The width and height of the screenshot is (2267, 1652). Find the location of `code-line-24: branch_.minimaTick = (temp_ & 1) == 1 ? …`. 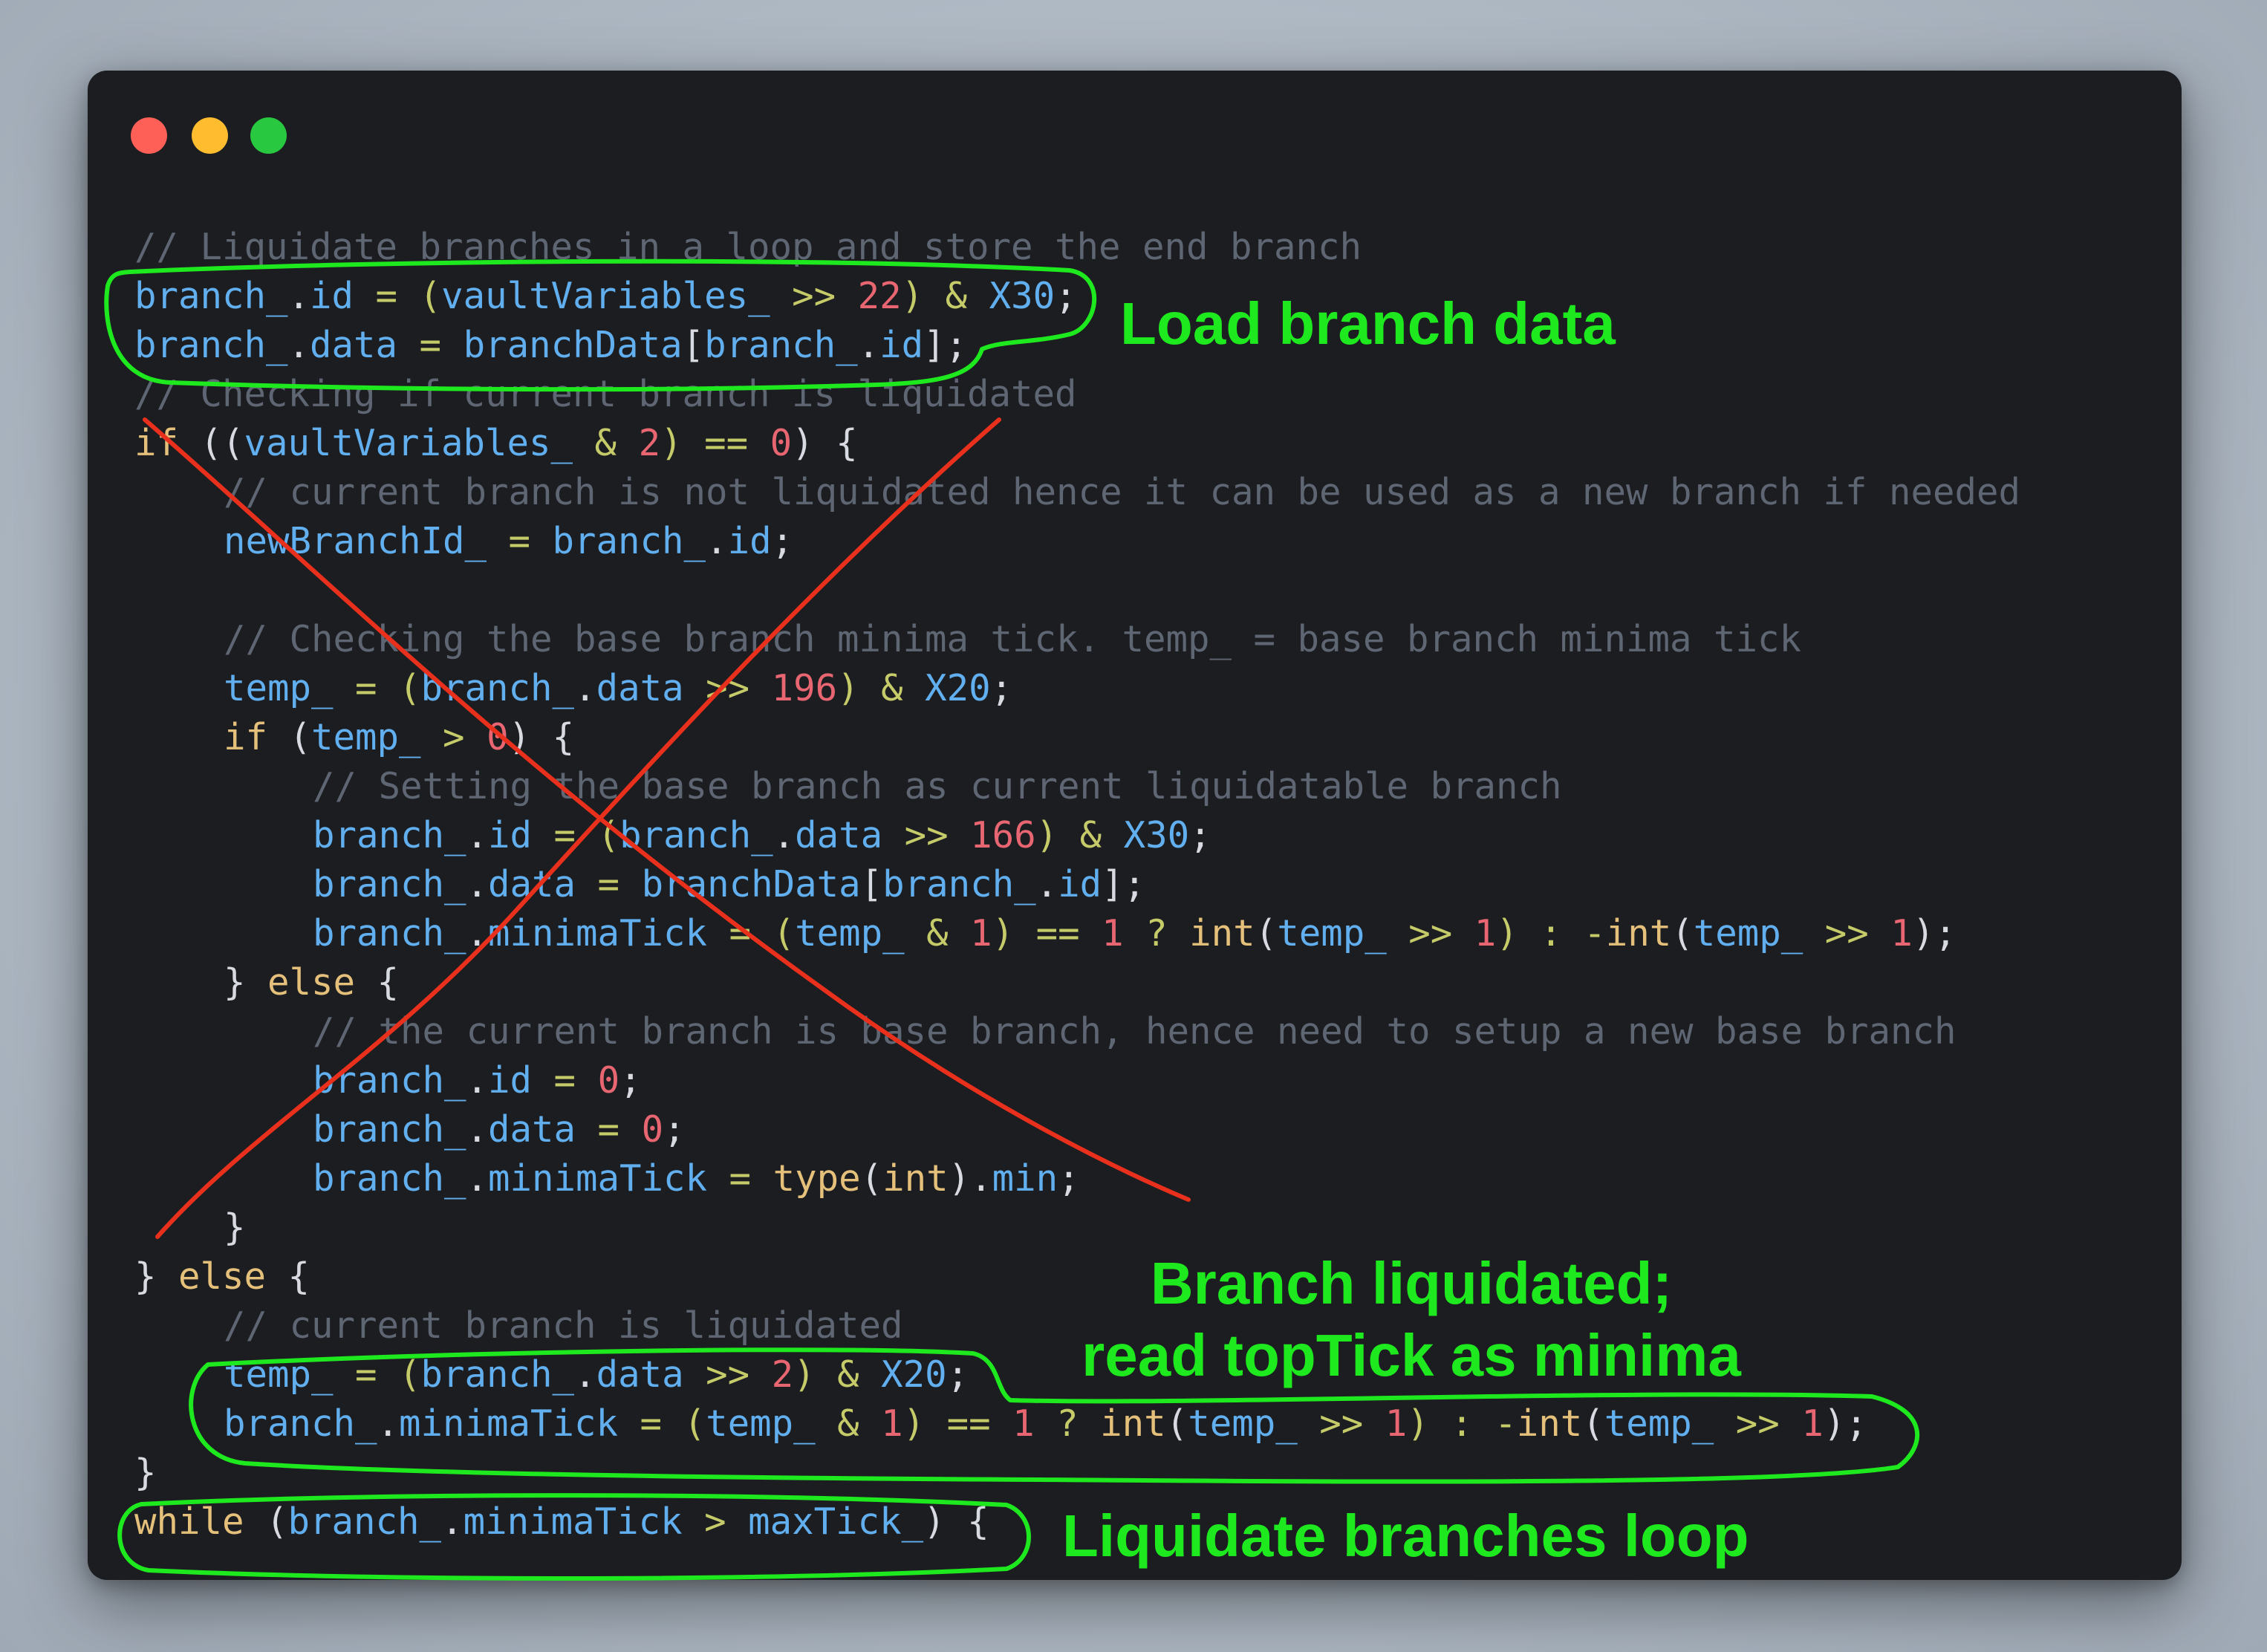

code-line-24: branch_.minimaTick = (temp_ & 1) == 1 ? … is located at coordinates (1045, 1424).